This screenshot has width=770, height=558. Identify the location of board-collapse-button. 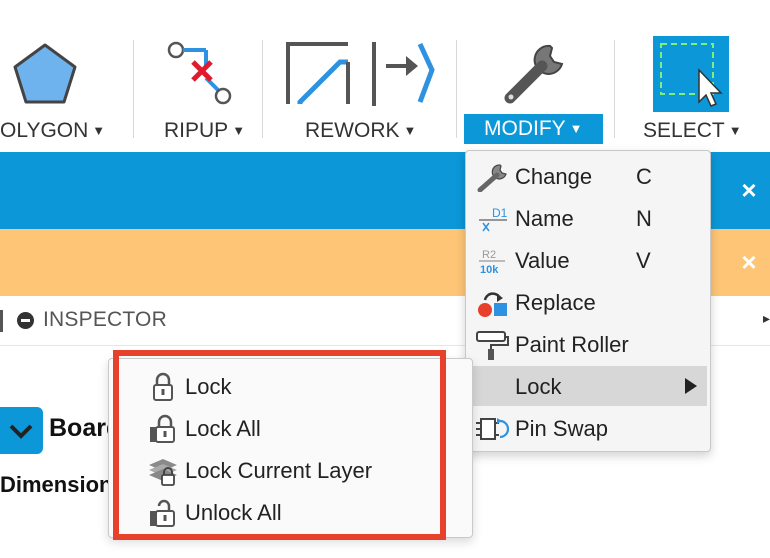
(21, 430).